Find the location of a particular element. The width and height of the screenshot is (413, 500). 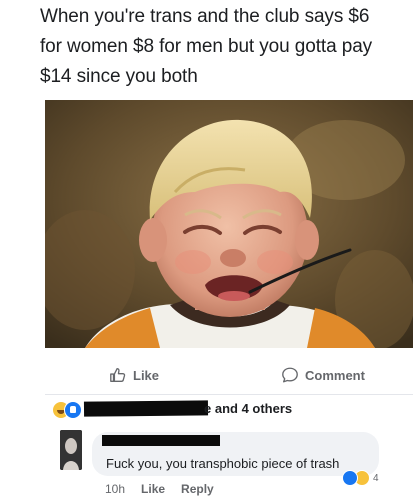

comment-button: Comment is located at coordinates (323, 375).